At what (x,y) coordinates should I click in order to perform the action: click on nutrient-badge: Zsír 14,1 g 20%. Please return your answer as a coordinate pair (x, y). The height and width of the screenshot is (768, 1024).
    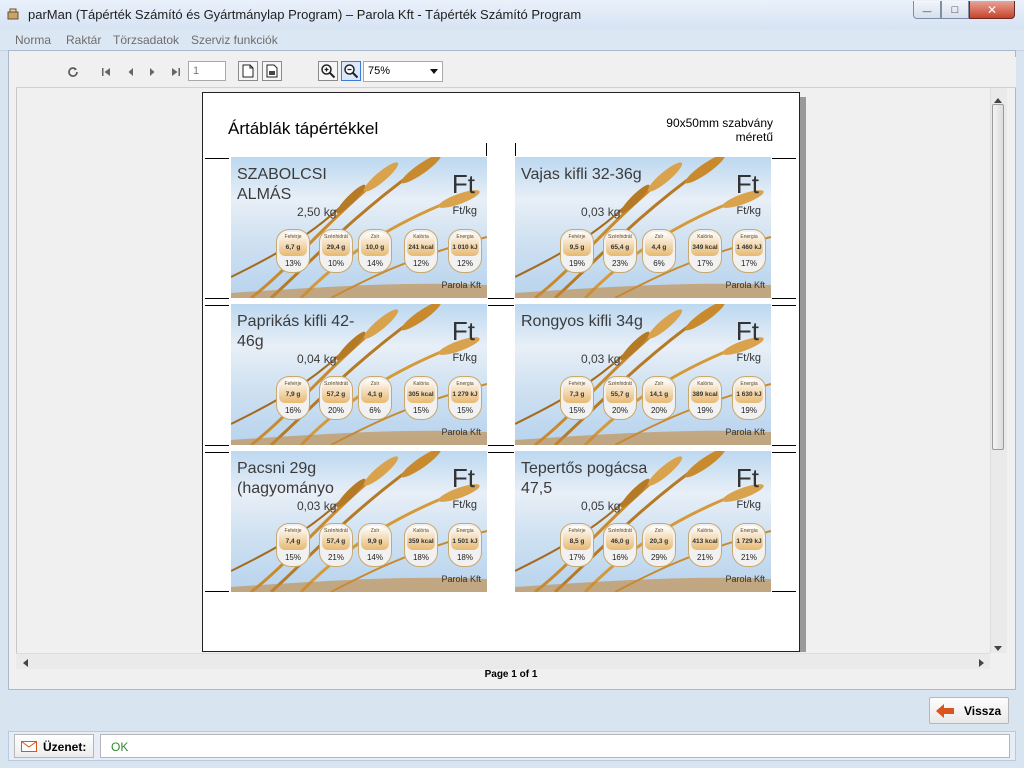
    Looking at the image, I should click on (659, 398).